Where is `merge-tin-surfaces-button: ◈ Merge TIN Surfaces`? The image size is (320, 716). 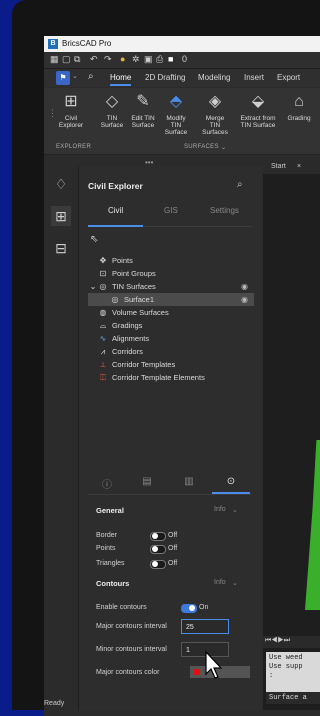 merge-tin-surfaces-button: ◈ Merge TIN Surfaces is located at coordinates (215, 114).